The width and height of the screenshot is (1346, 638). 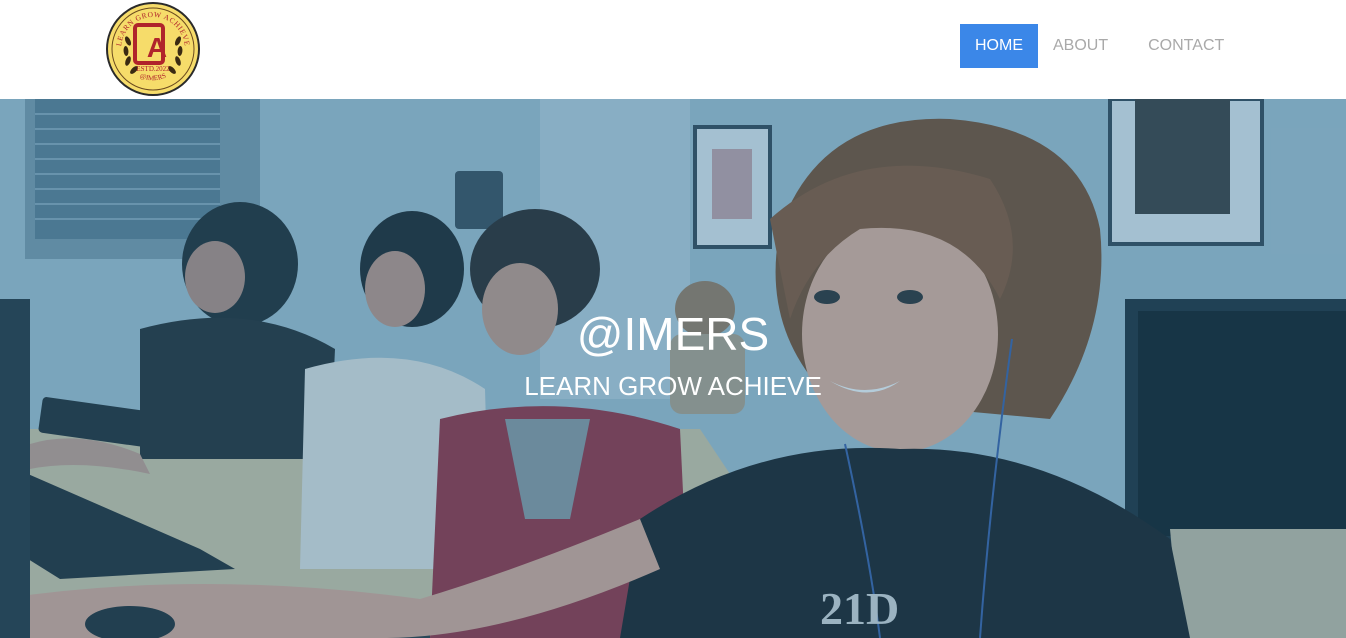 What do you see at coordinates (157, 47) in the screenshot?
I see `logo-monogram: A` at bounding box center [157, 47].